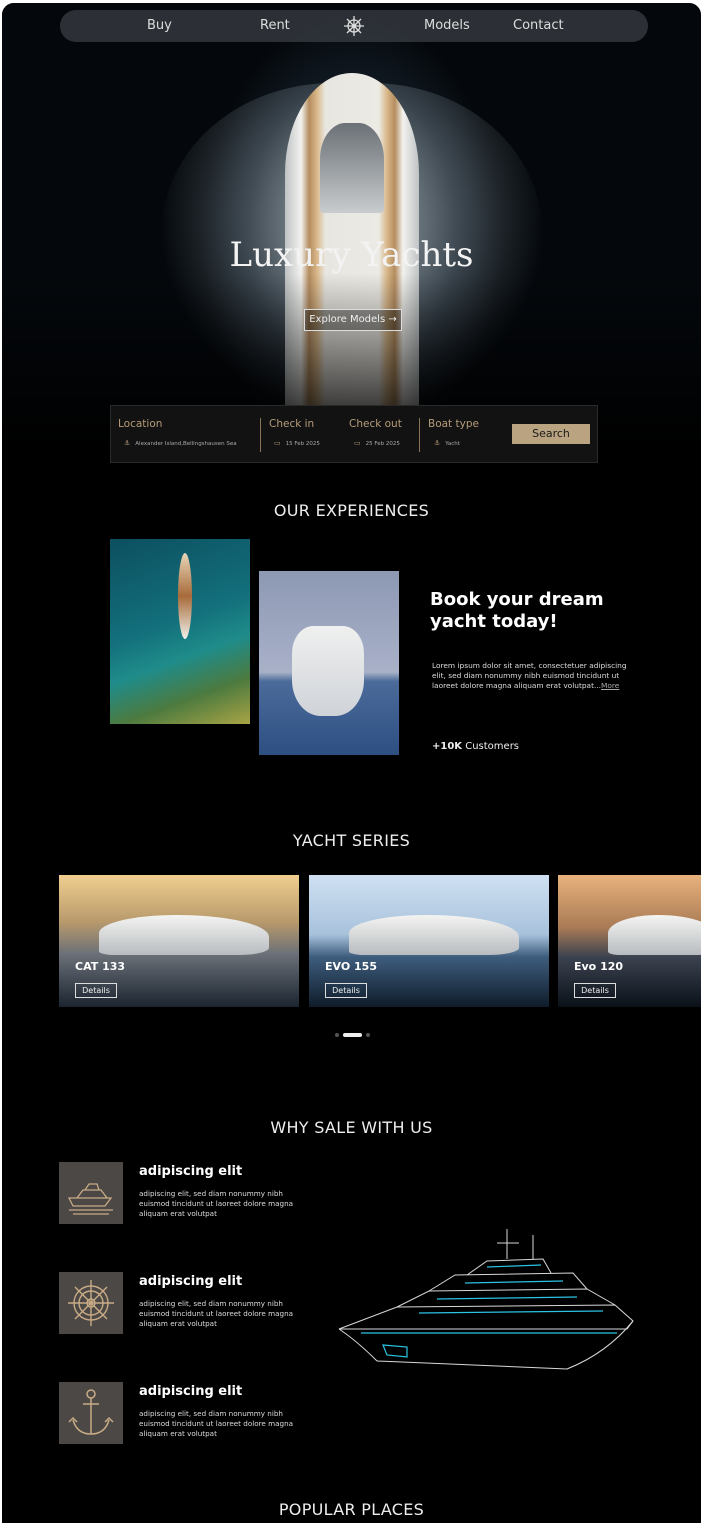  What do you see at coordinates (486, 1299) in the screenshot?
I see `yacht-wireframe-icon` at bounding box center [486, 1299].